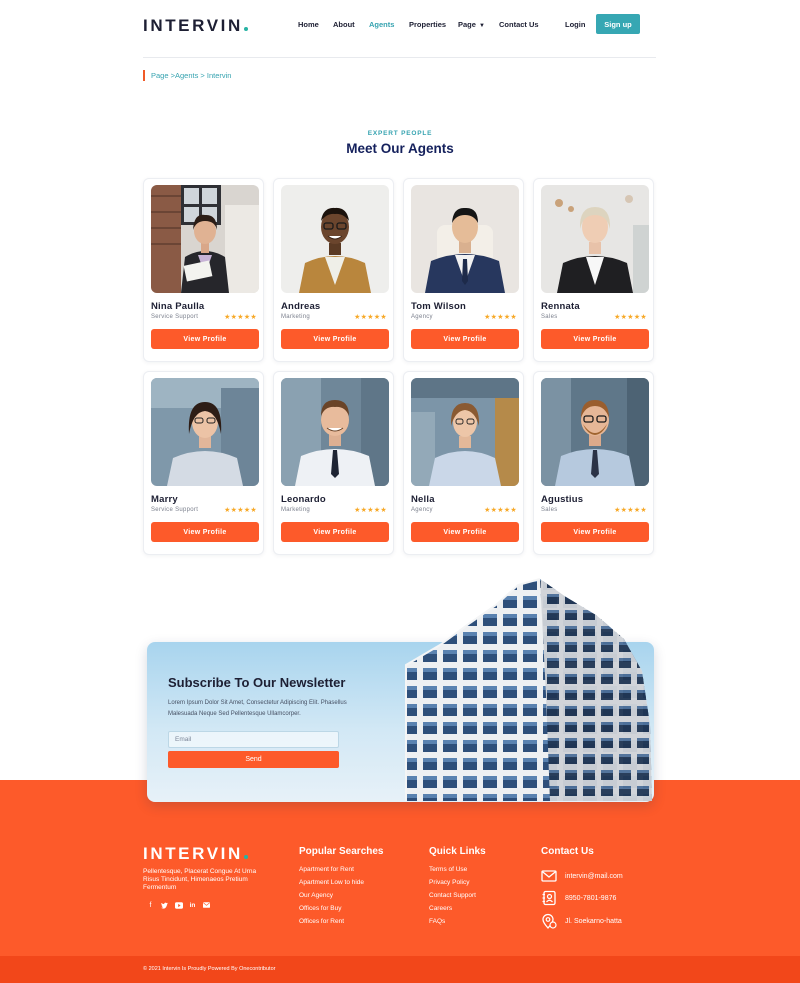  Describe the element at coordinates (452, 869) in the screenshot. I see `footer-link: Terms of Use` at that location.